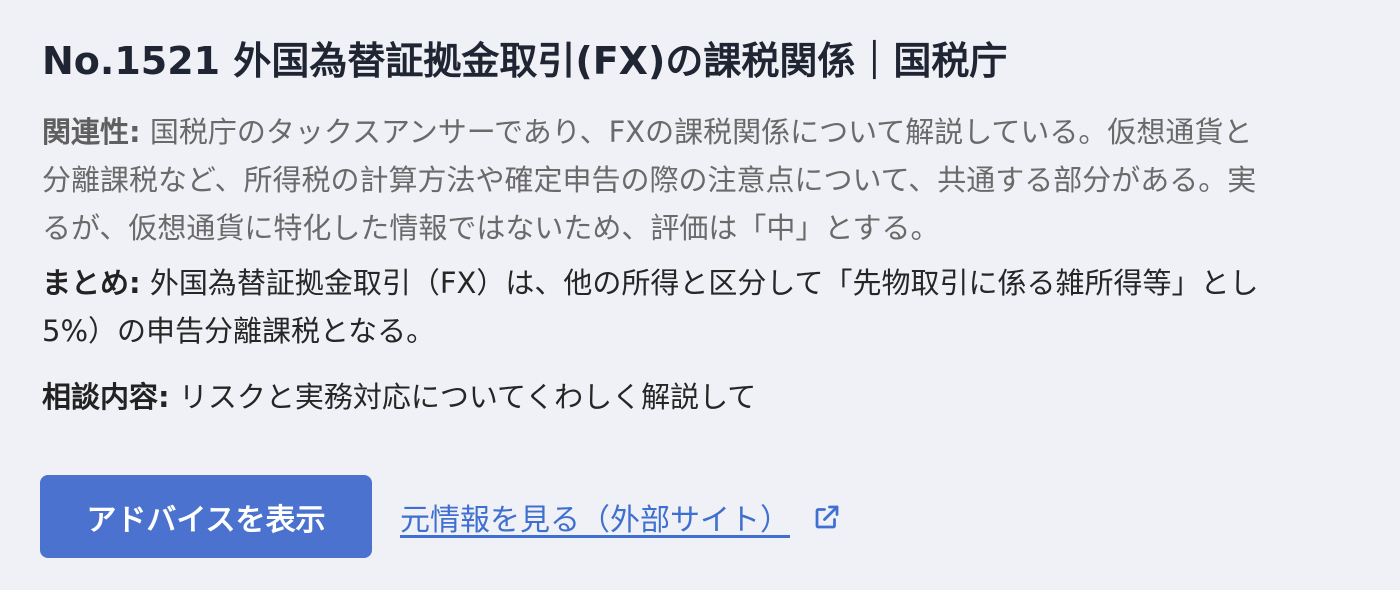 Image resolution: width=1400 pixels, height=590 pixels. Describe the element at coordinates (206, 516) in the screenshot. I see `show-advice-button: アドバイスを表示` at that location.